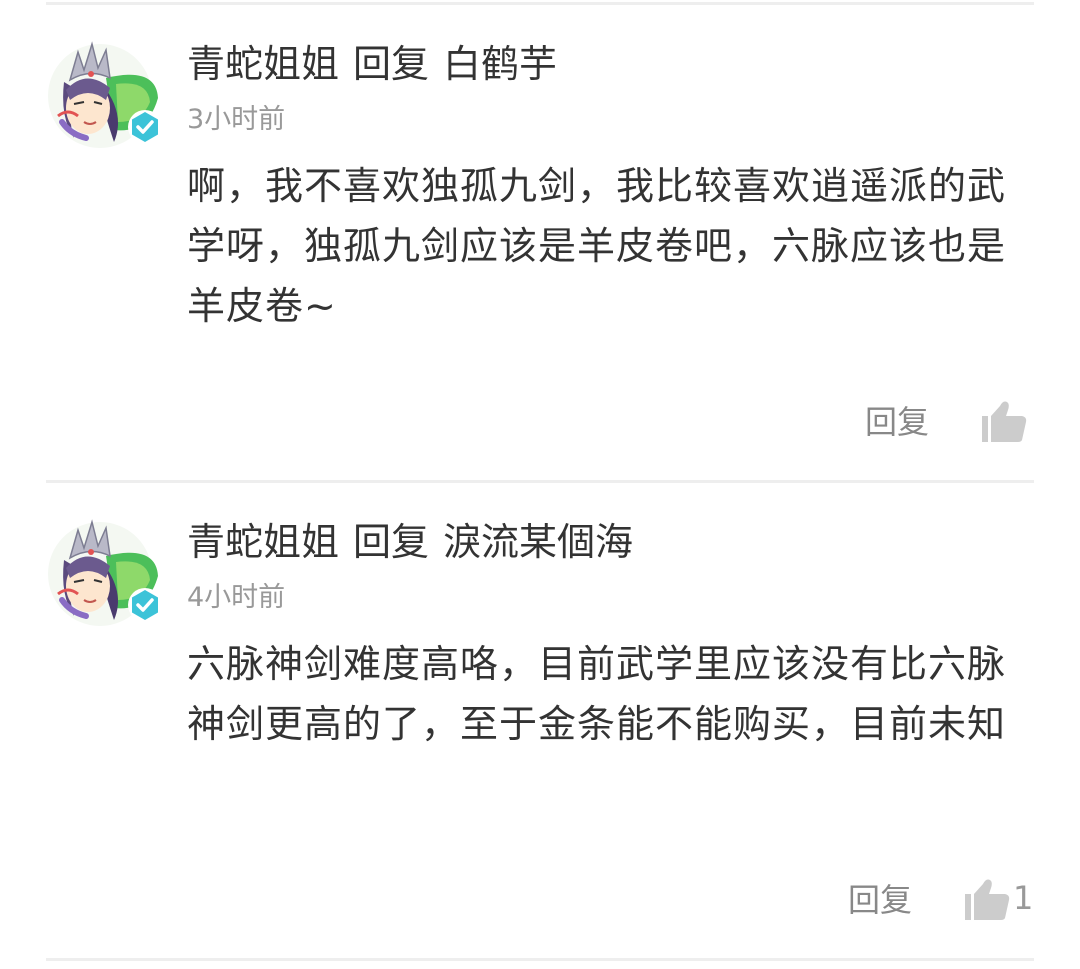 This screenshot has width=1080, height=969. Describe the element at coordinates (236, 597) in the screenshot. I see `comment-timestamp: 4小时前` at that location.